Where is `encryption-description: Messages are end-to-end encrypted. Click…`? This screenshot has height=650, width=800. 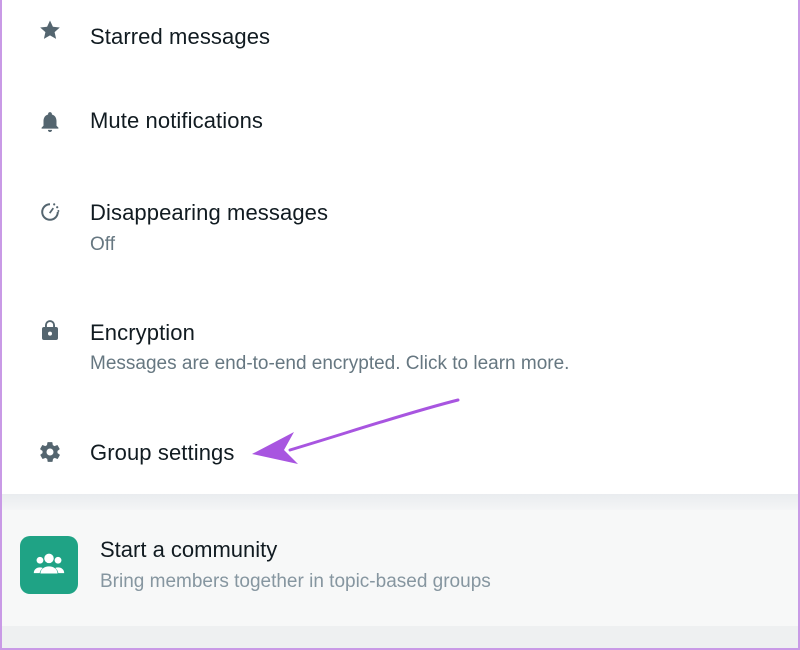 encryption-description: Messages are end-to-end encrypted. Click… is located at coordinates (330, 363).